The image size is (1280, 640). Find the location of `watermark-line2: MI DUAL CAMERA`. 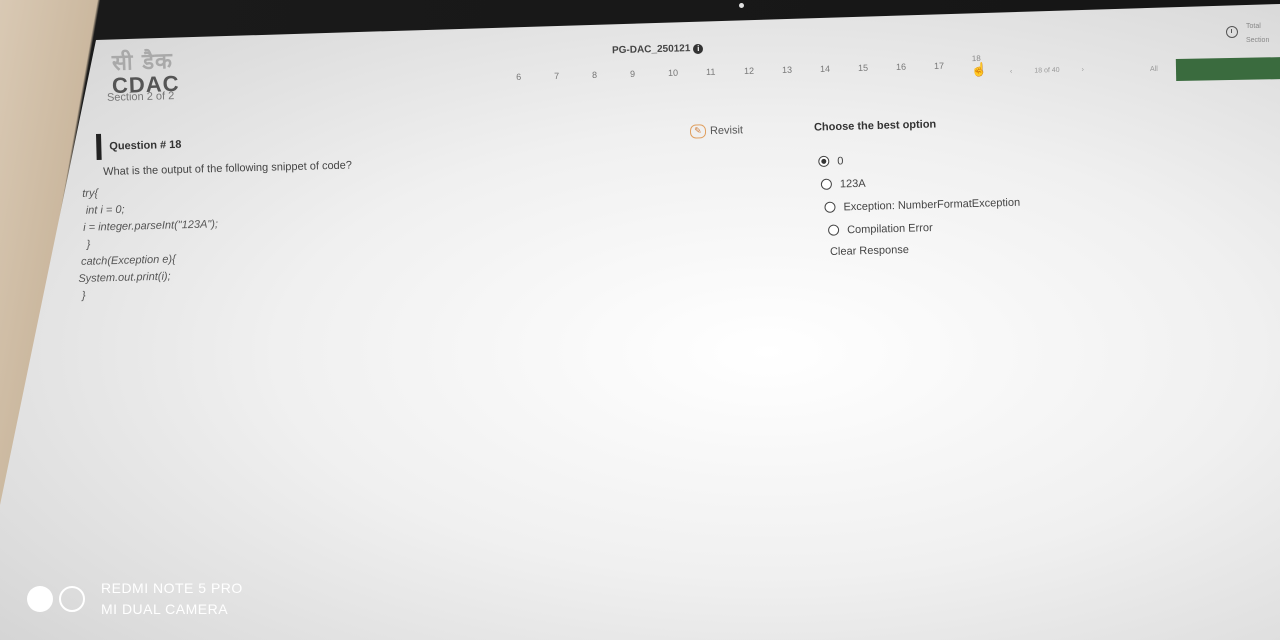

watermark-line2: MI DUAL CAMERA is located at coordinates (165, 609).